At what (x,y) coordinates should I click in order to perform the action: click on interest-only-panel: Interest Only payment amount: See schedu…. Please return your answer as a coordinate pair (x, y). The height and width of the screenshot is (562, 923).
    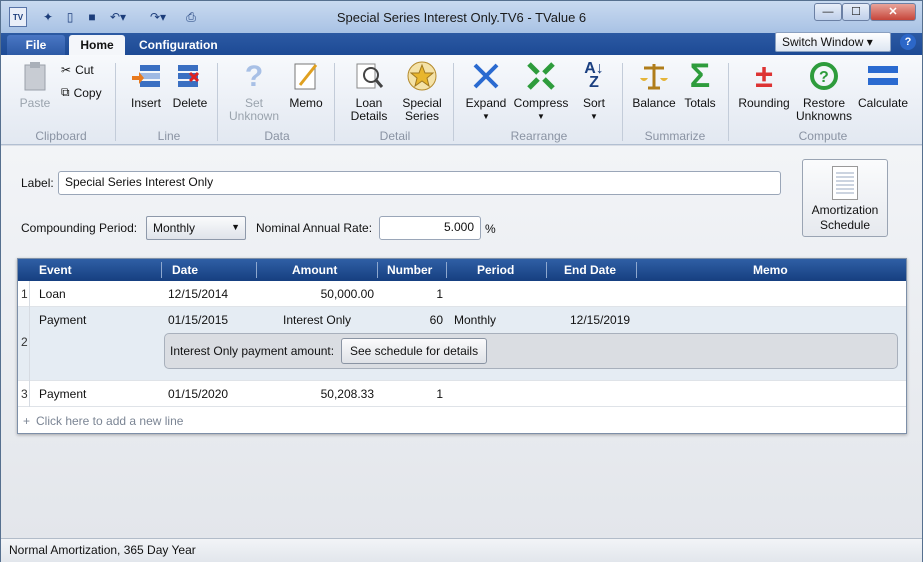
    Looking at the image, I should click on (531, 351).